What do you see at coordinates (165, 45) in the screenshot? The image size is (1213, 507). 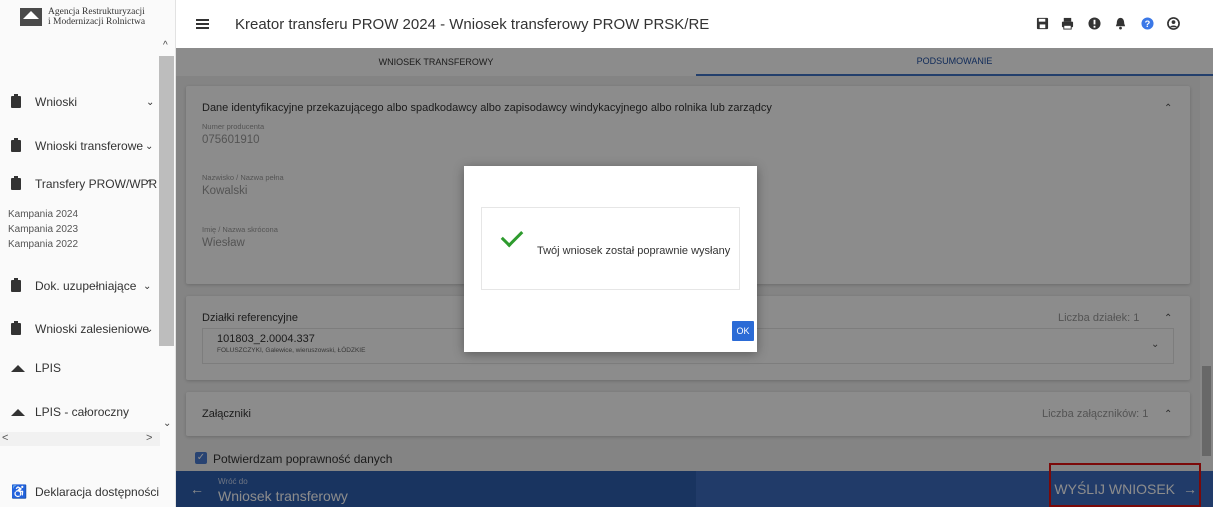 I see `sidebar-scroll-up-icon: ^` at bounding box center [165, 45].